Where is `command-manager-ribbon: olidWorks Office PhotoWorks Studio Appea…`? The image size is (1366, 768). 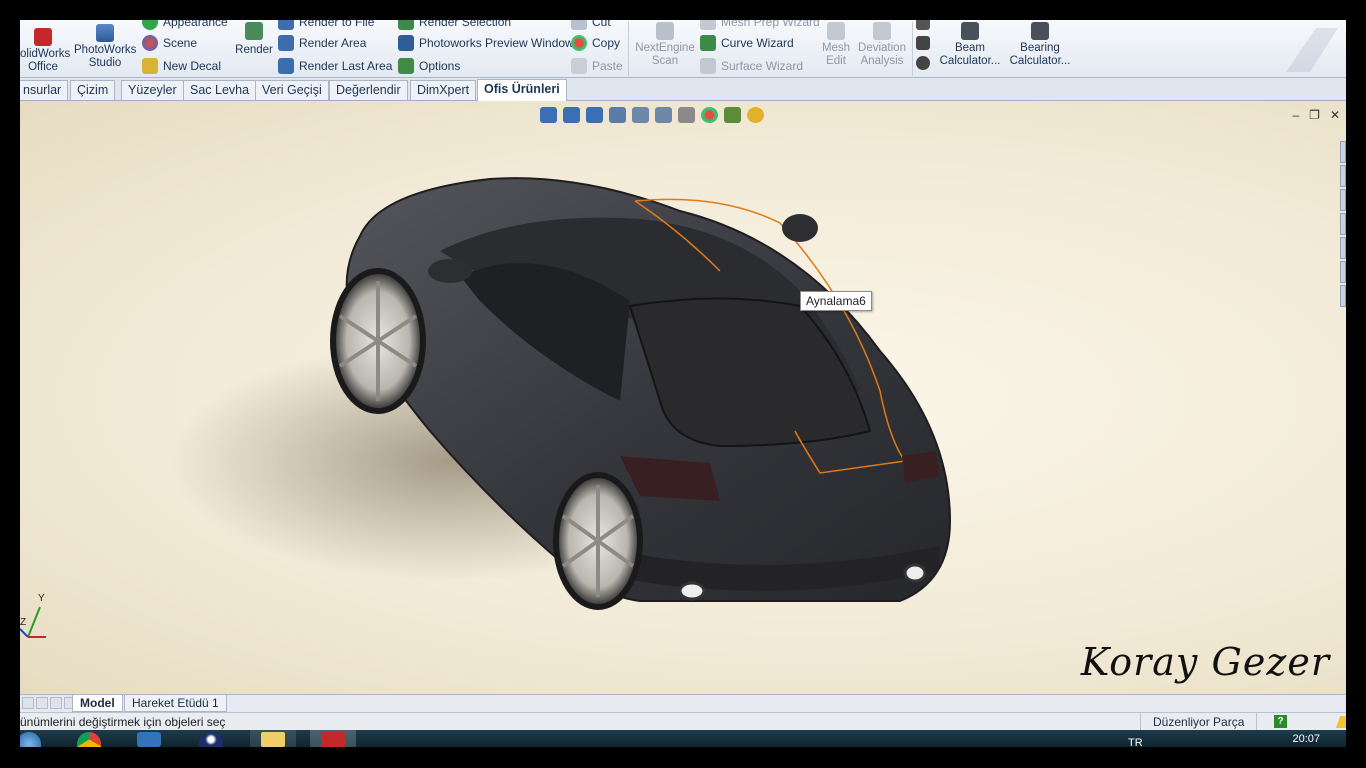 command-manager-ribbon: olidWorks Office PhotoWorks Studio Appea… is located at coordinates (683, 49).